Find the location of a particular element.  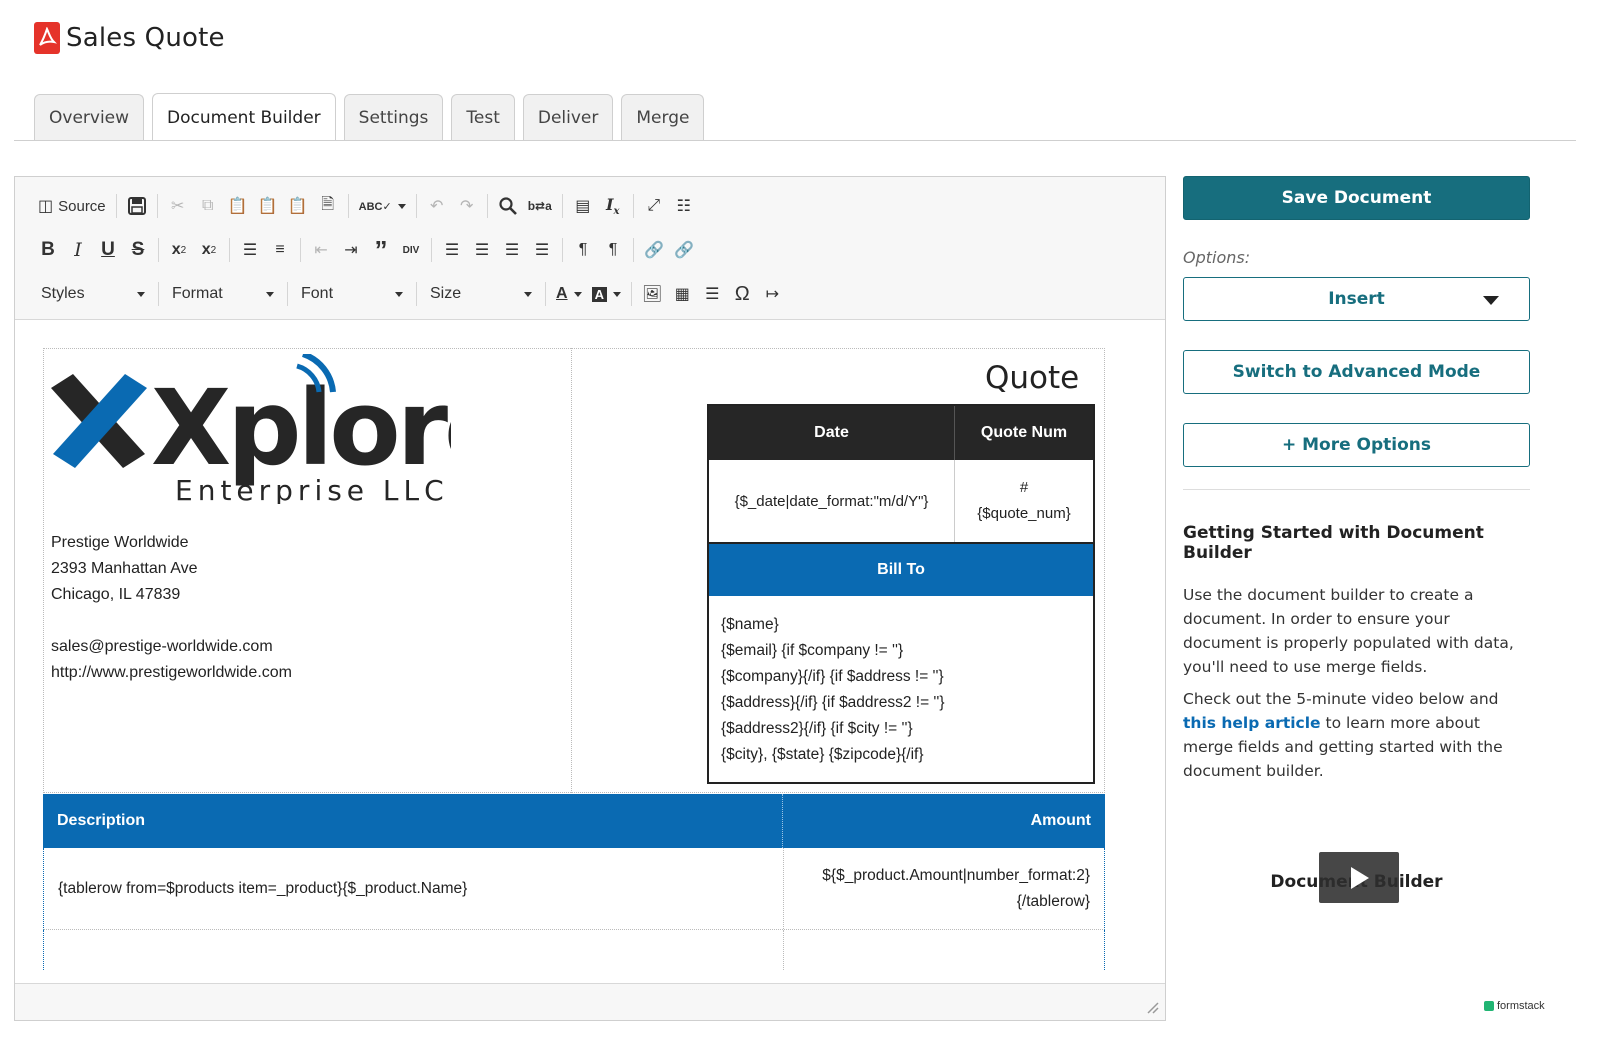

rtl-icon: ¶ is located at coordinates (613, 250).